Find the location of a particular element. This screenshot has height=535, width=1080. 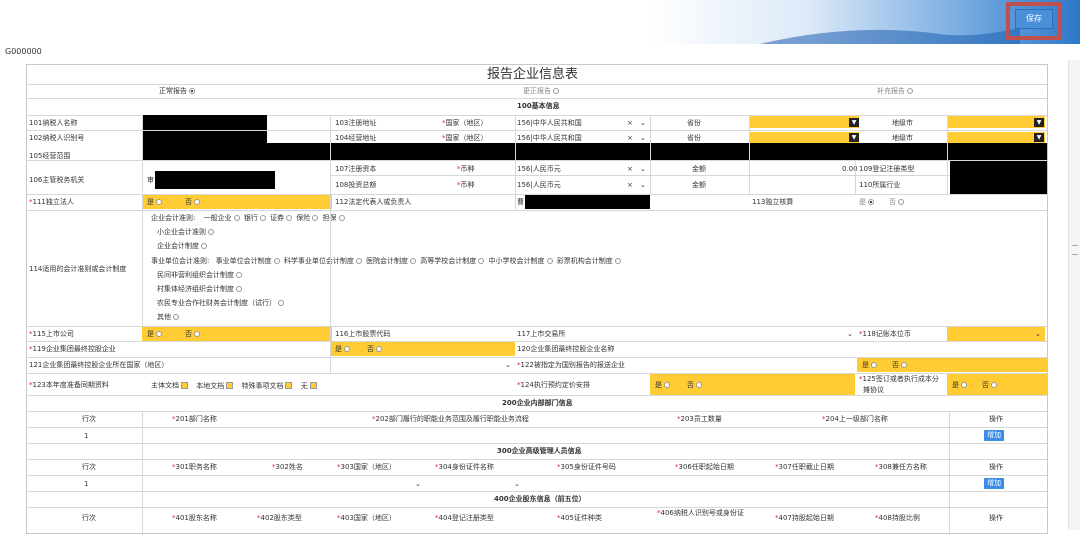

tax-office-value: 审 is located at coordinates (150, 180).